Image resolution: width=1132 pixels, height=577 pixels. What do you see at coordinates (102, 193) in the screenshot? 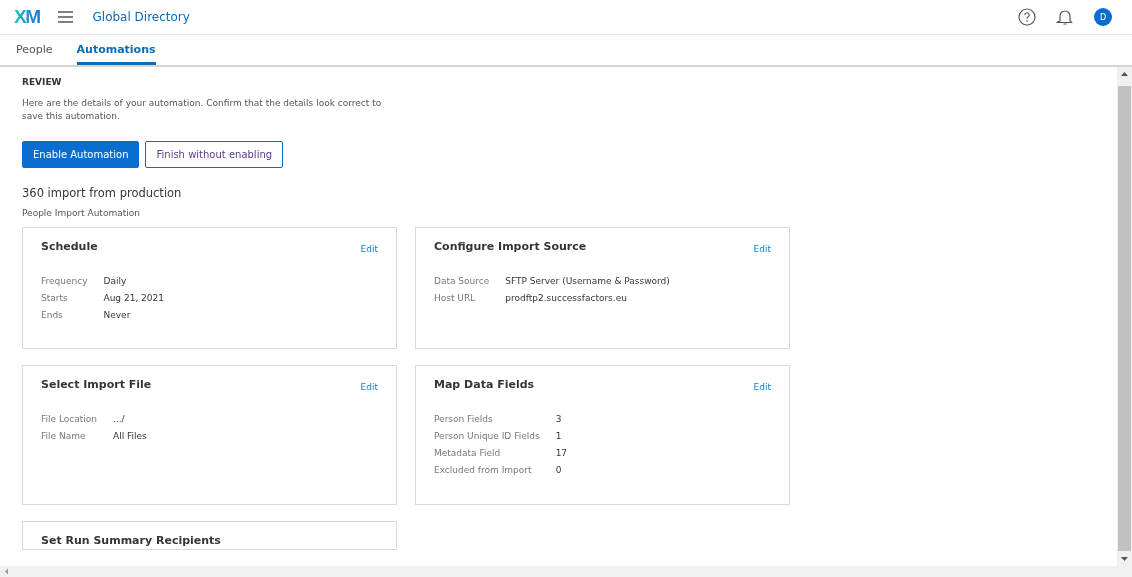
I see `automation-name: 360 import from production` at bounding box center [102, 193].